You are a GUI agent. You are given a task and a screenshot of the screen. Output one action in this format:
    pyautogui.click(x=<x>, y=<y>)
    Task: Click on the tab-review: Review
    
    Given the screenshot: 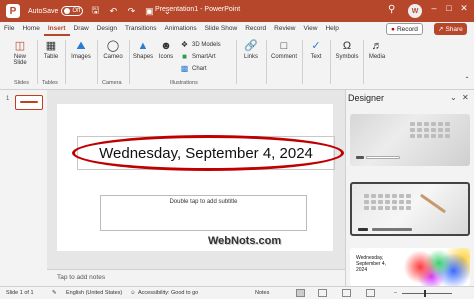 What is the action you would take?
    pyautogui.click(x=284, y=29)
    